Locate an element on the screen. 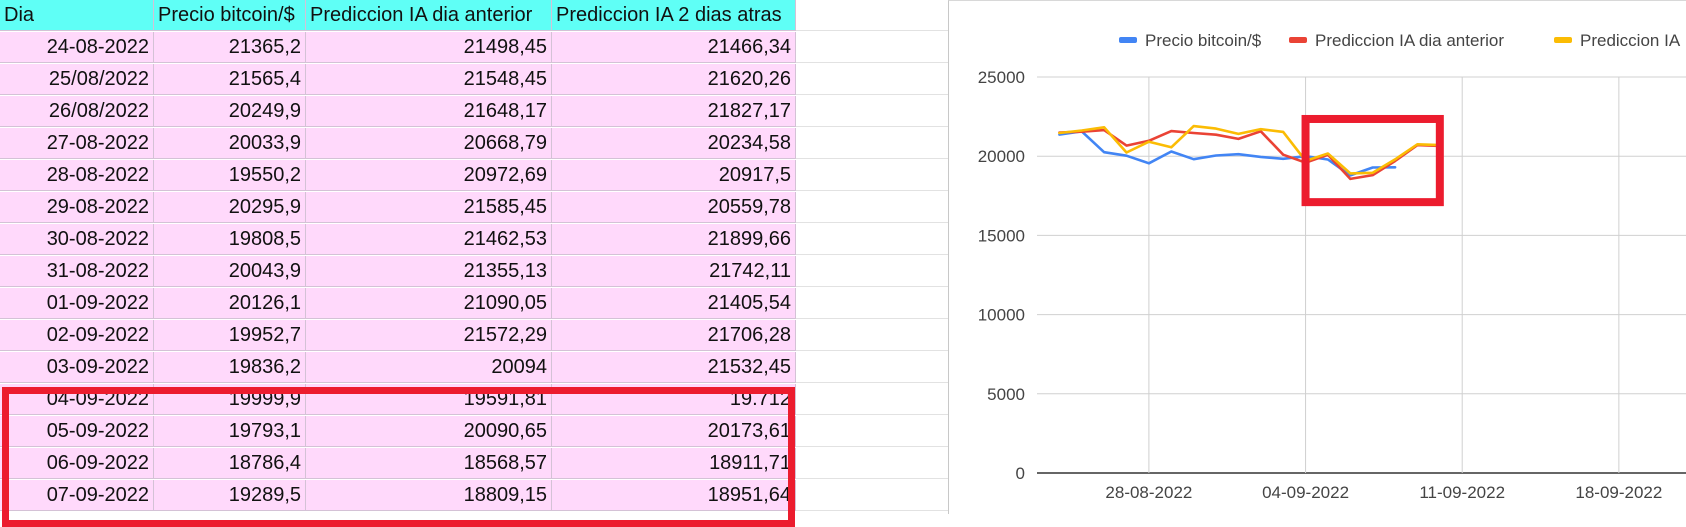 This screenshot has width=1686, height=527. table-cell: 21620,26 is located at coordinates (674, 79).